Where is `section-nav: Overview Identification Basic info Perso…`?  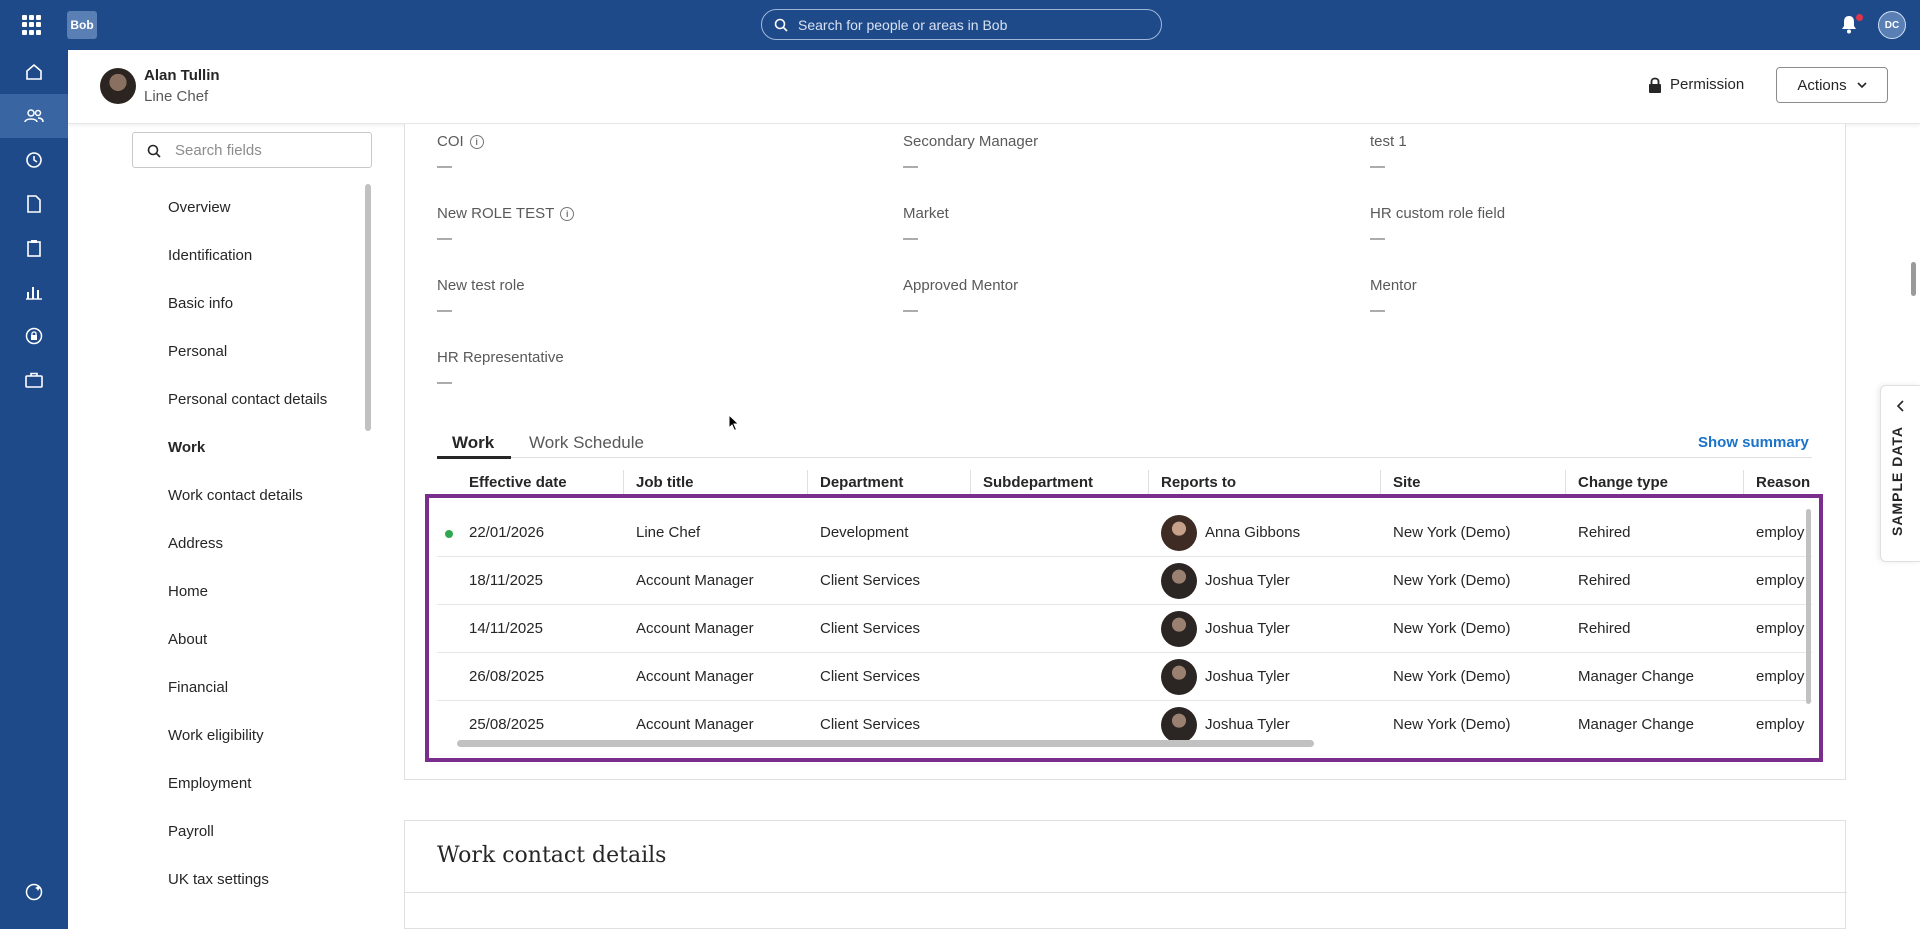 section-nav: Overview Identification Basic info Perso… is located at coordinates (268, 543).